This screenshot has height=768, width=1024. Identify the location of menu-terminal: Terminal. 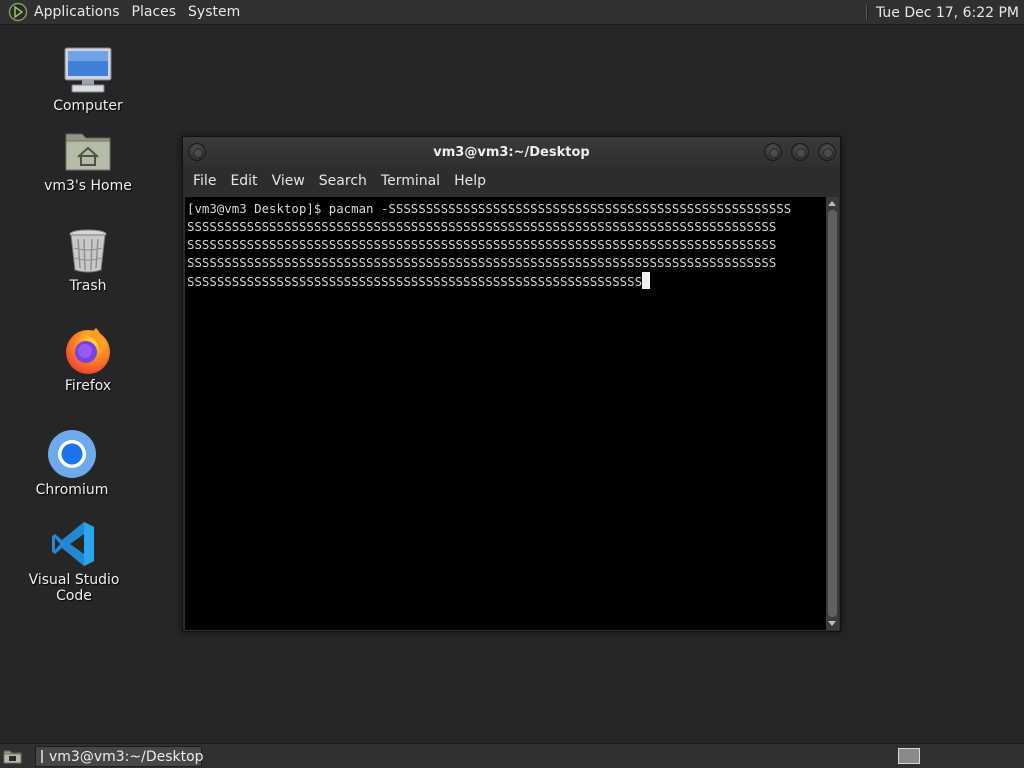
(411, 181).